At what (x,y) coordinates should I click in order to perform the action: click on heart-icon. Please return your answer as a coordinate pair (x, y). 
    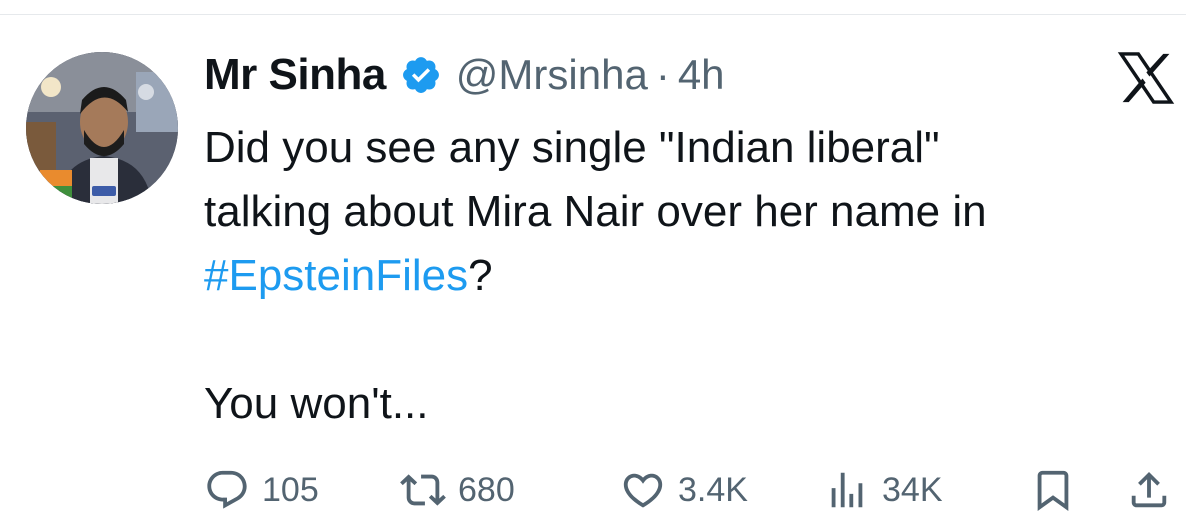
    Looking at the image, I should click on (643, 490).